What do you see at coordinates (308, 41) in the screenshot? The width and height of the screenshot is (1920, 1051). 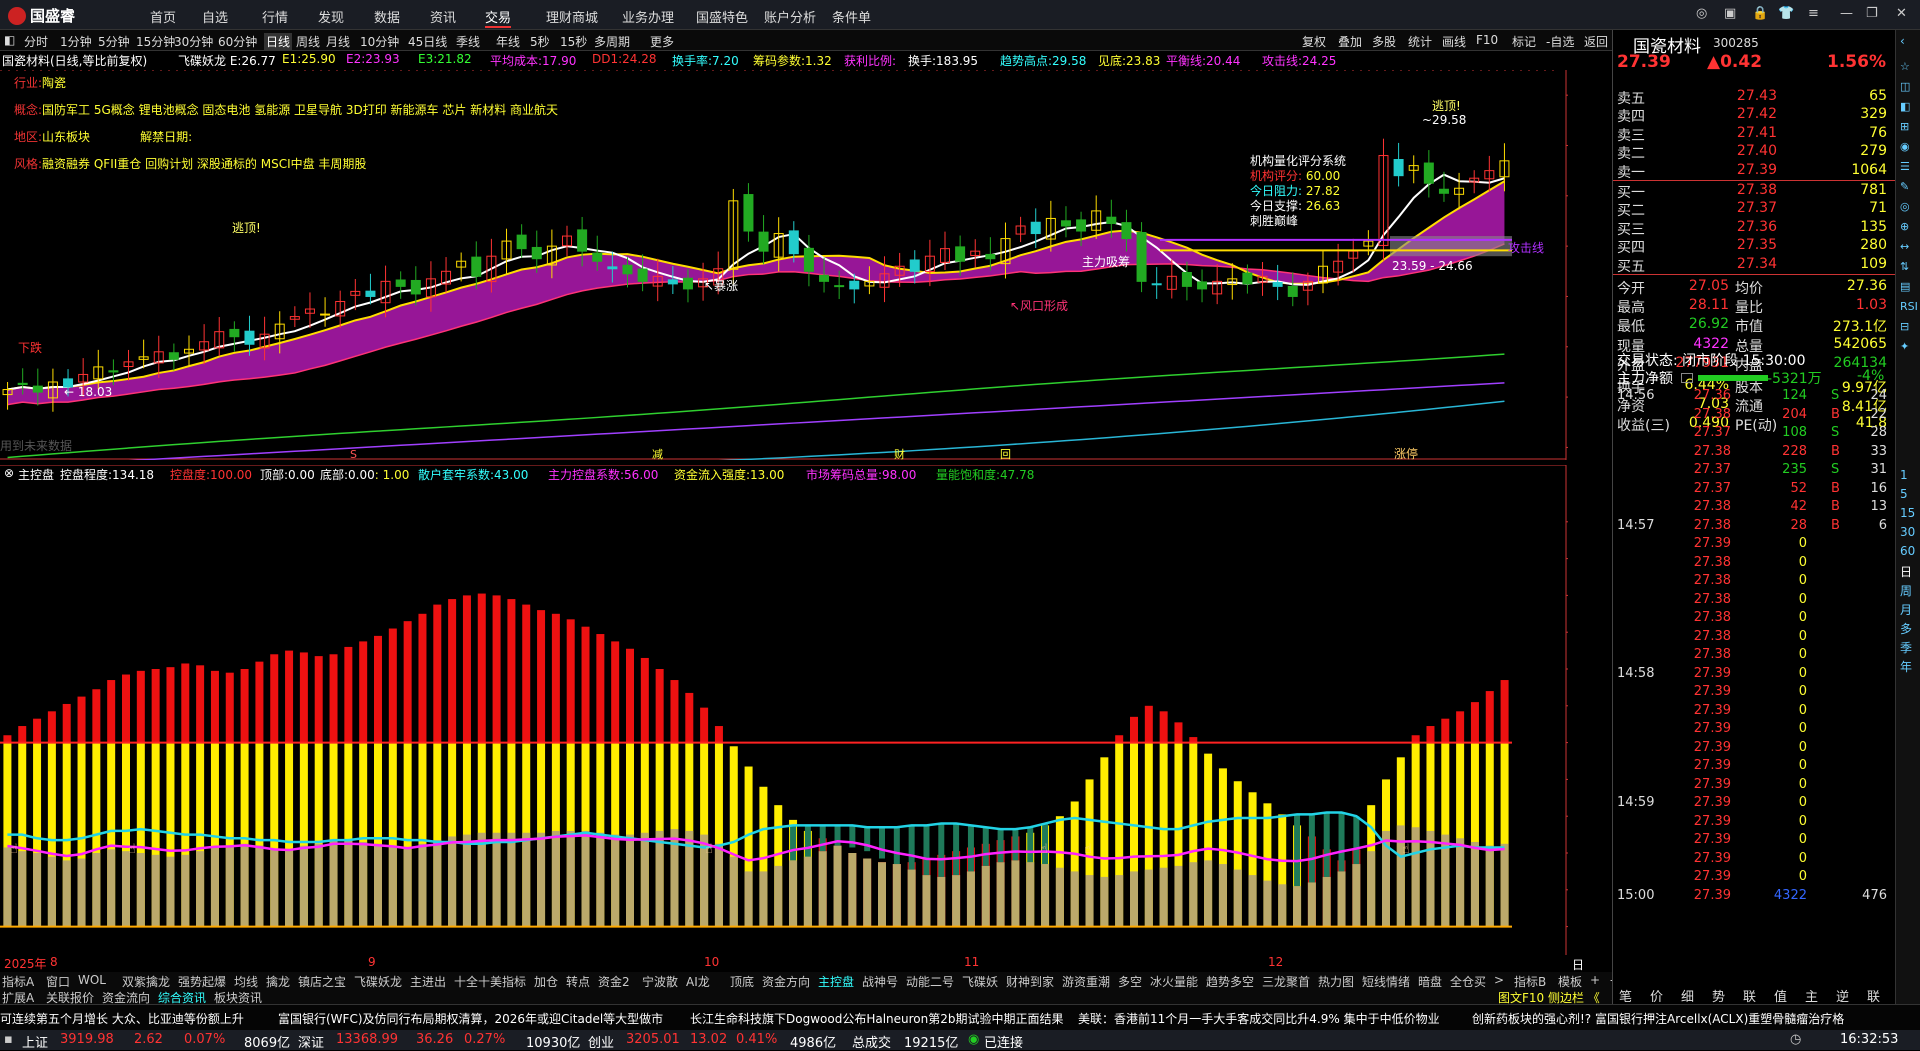 I see `period-button: 周线` at bounding box center [308, 41].